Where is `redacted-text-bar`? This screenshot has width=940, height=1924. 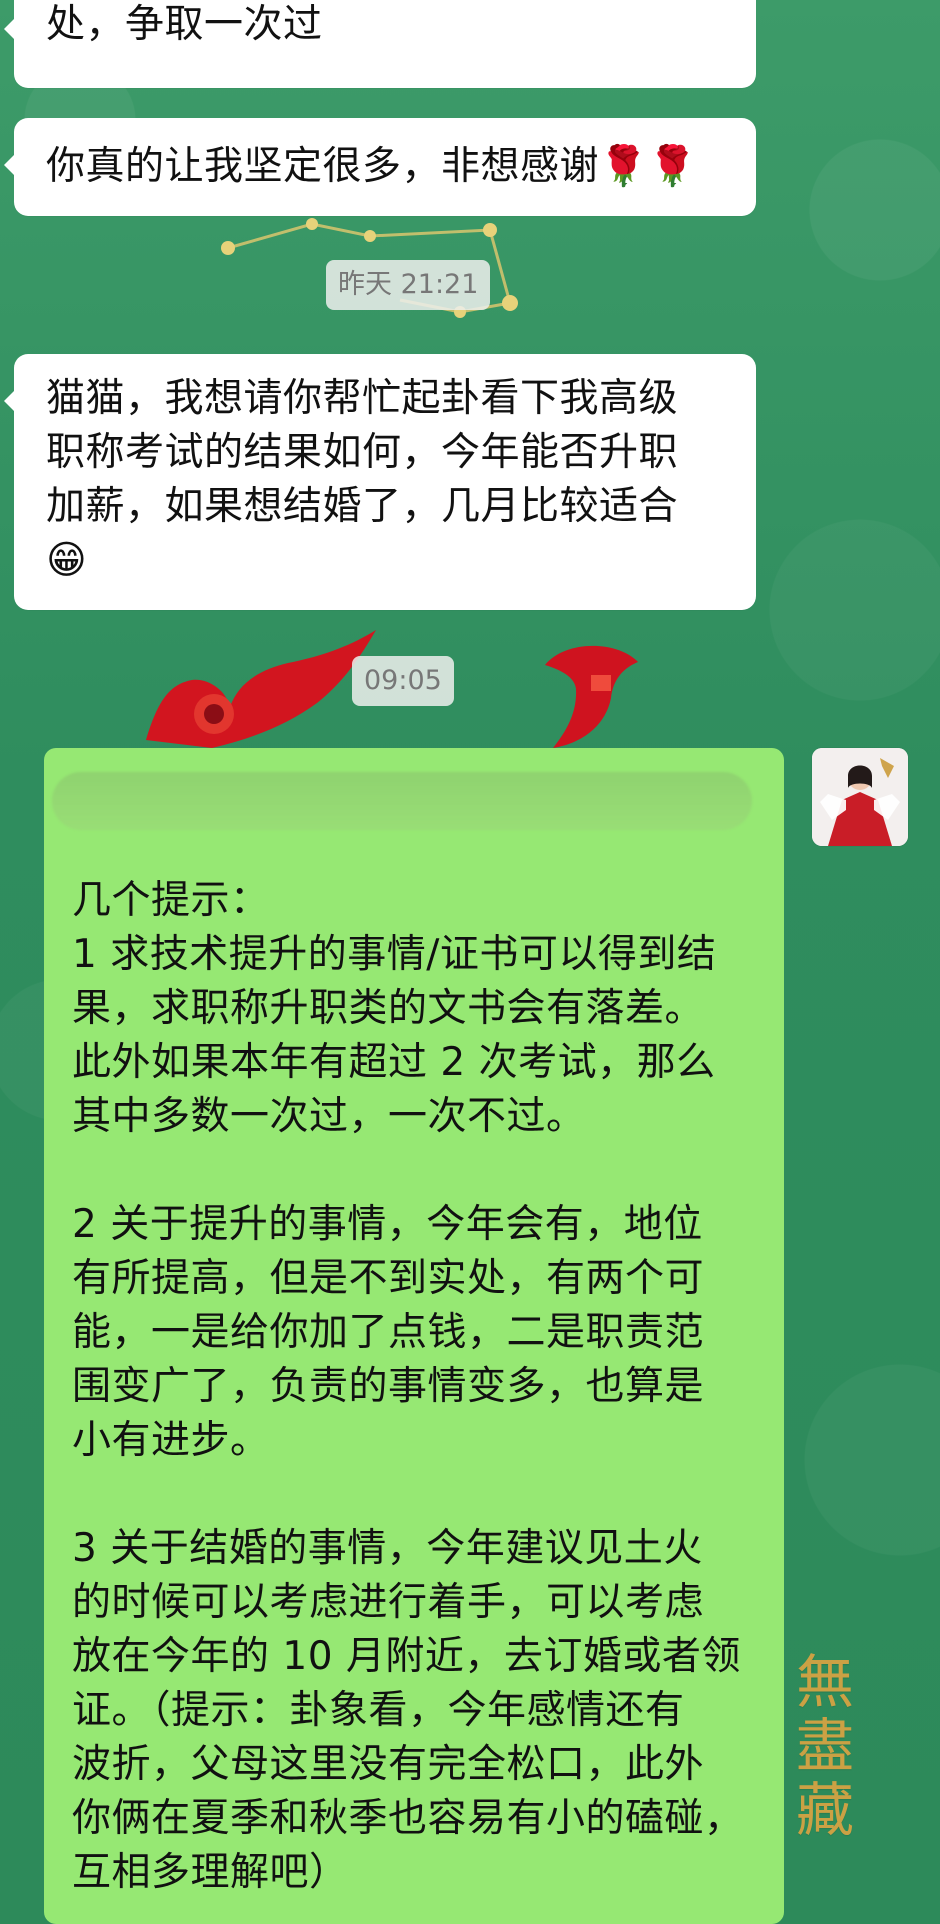 redacted-text-bar is located at coordinates (402, 801).